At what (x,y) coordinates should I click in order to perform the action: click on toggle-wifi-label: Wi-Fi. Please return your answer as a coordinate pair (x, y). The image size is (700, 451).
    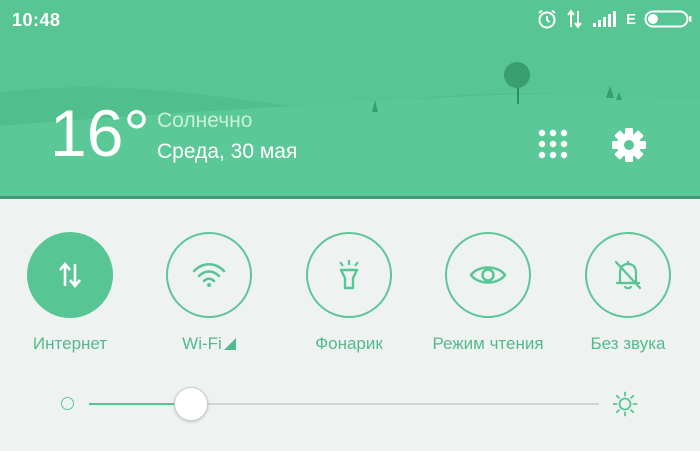
    Looking at the image, I should click on (209, 344).